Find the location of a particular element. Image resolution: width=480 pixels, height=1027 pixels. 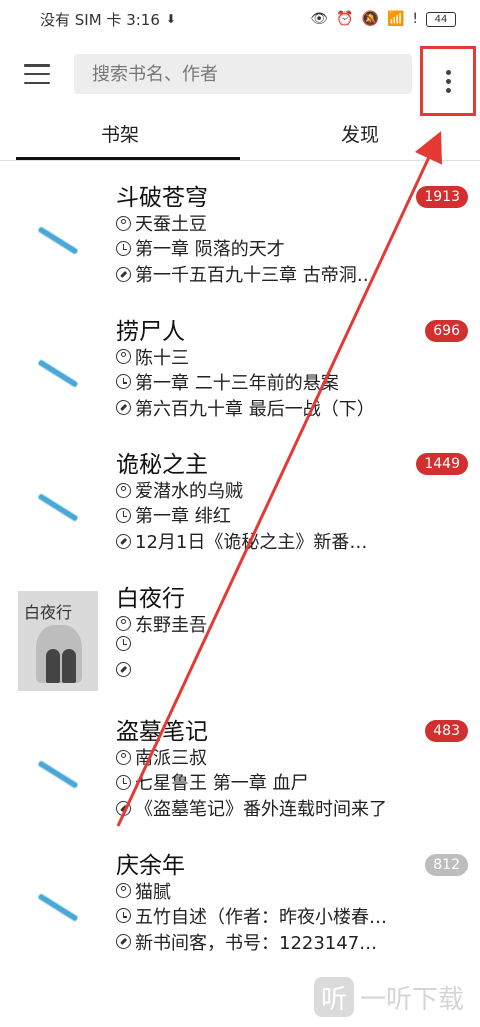

carrier-time: 没有 SIM 卡 3:16 is located at coordinates (100, 19).